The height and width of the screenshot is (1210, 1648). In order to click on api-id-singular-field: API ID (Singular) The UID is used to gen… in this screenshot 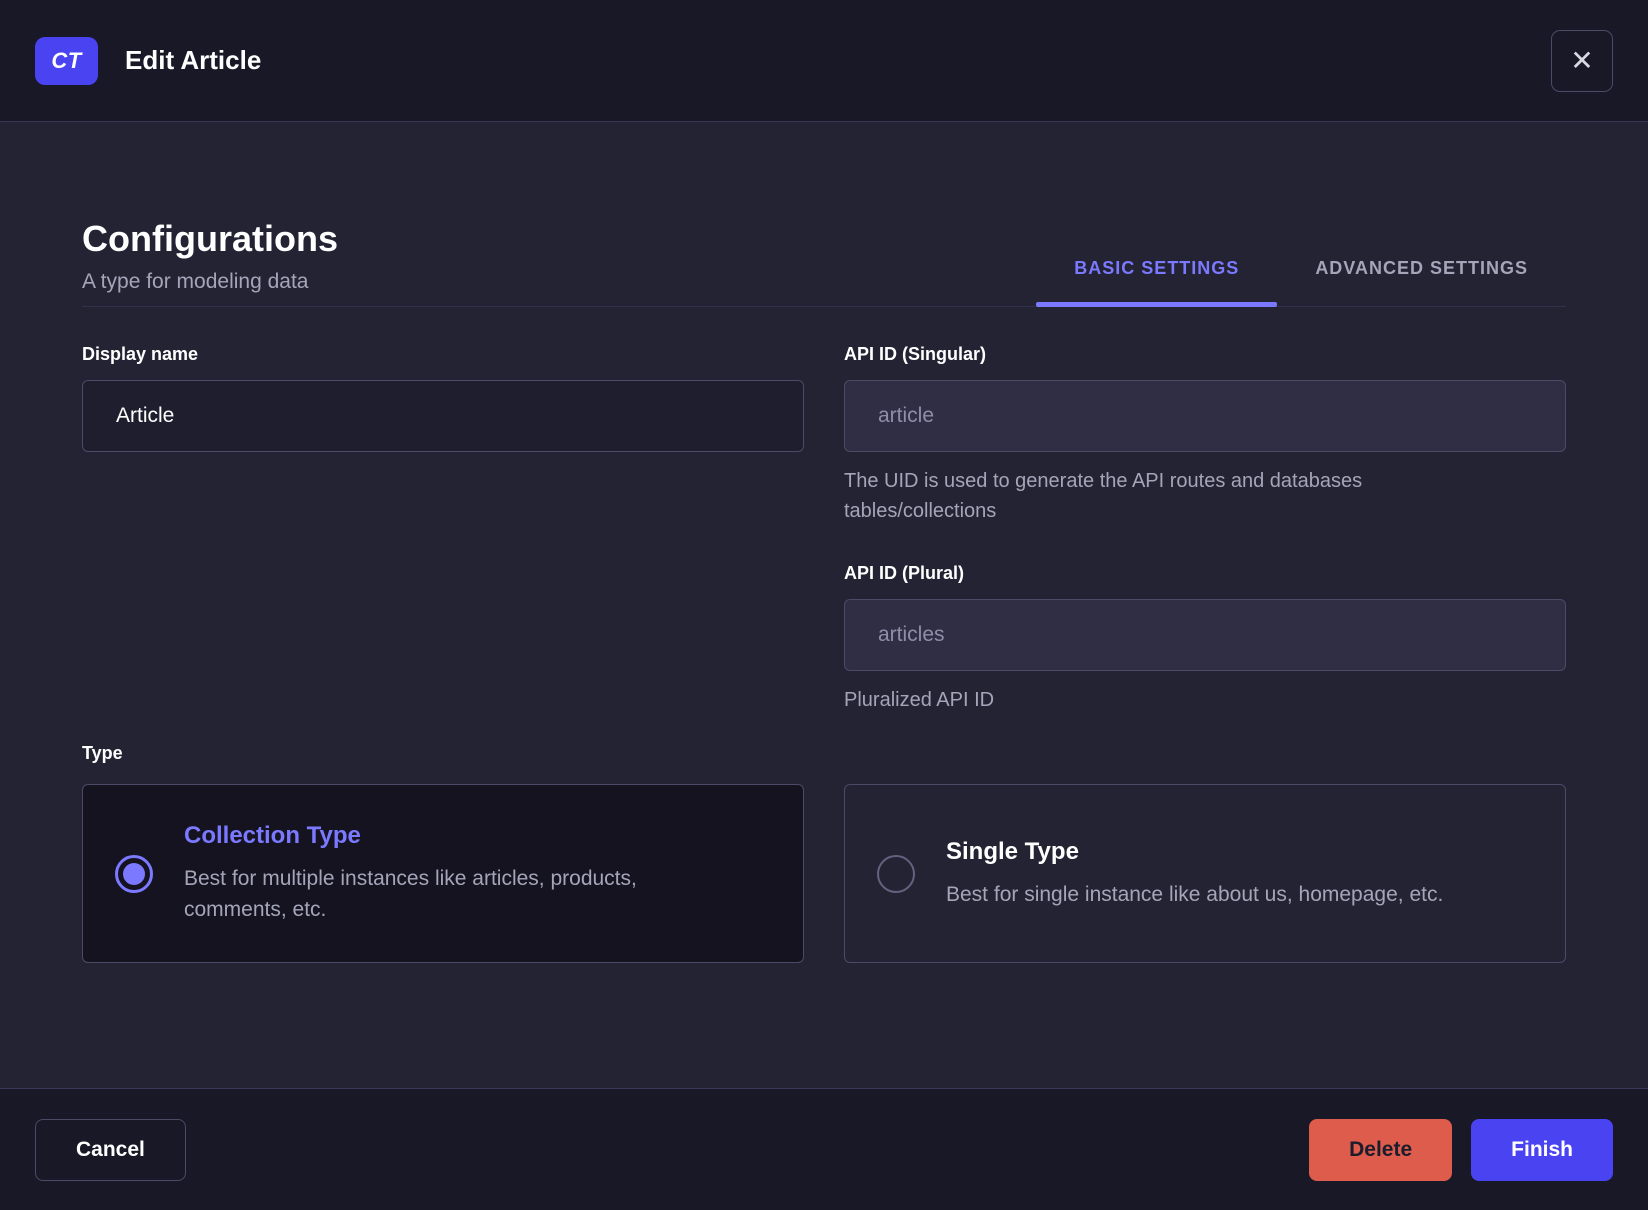, I will do `click(1205, 435)`.